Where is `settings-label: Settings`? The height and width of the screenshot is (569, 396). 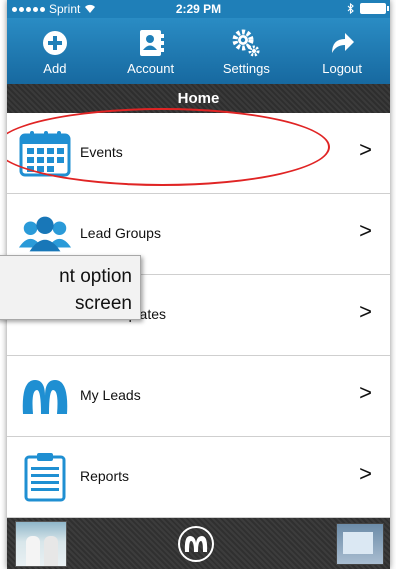 settings-label: Settings is located at coordinates (246, 68).